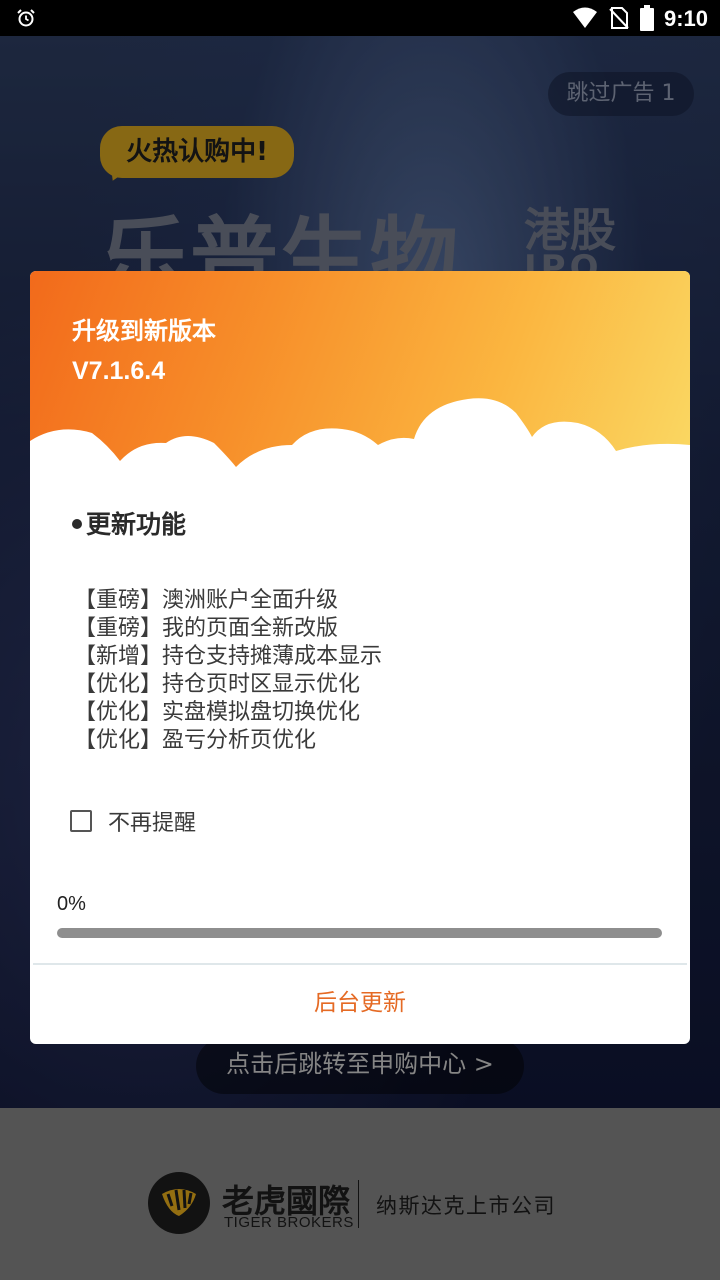 The image size is (720, 1280). I want to click on background-update-button: 后台更新, so click(360, 1004).